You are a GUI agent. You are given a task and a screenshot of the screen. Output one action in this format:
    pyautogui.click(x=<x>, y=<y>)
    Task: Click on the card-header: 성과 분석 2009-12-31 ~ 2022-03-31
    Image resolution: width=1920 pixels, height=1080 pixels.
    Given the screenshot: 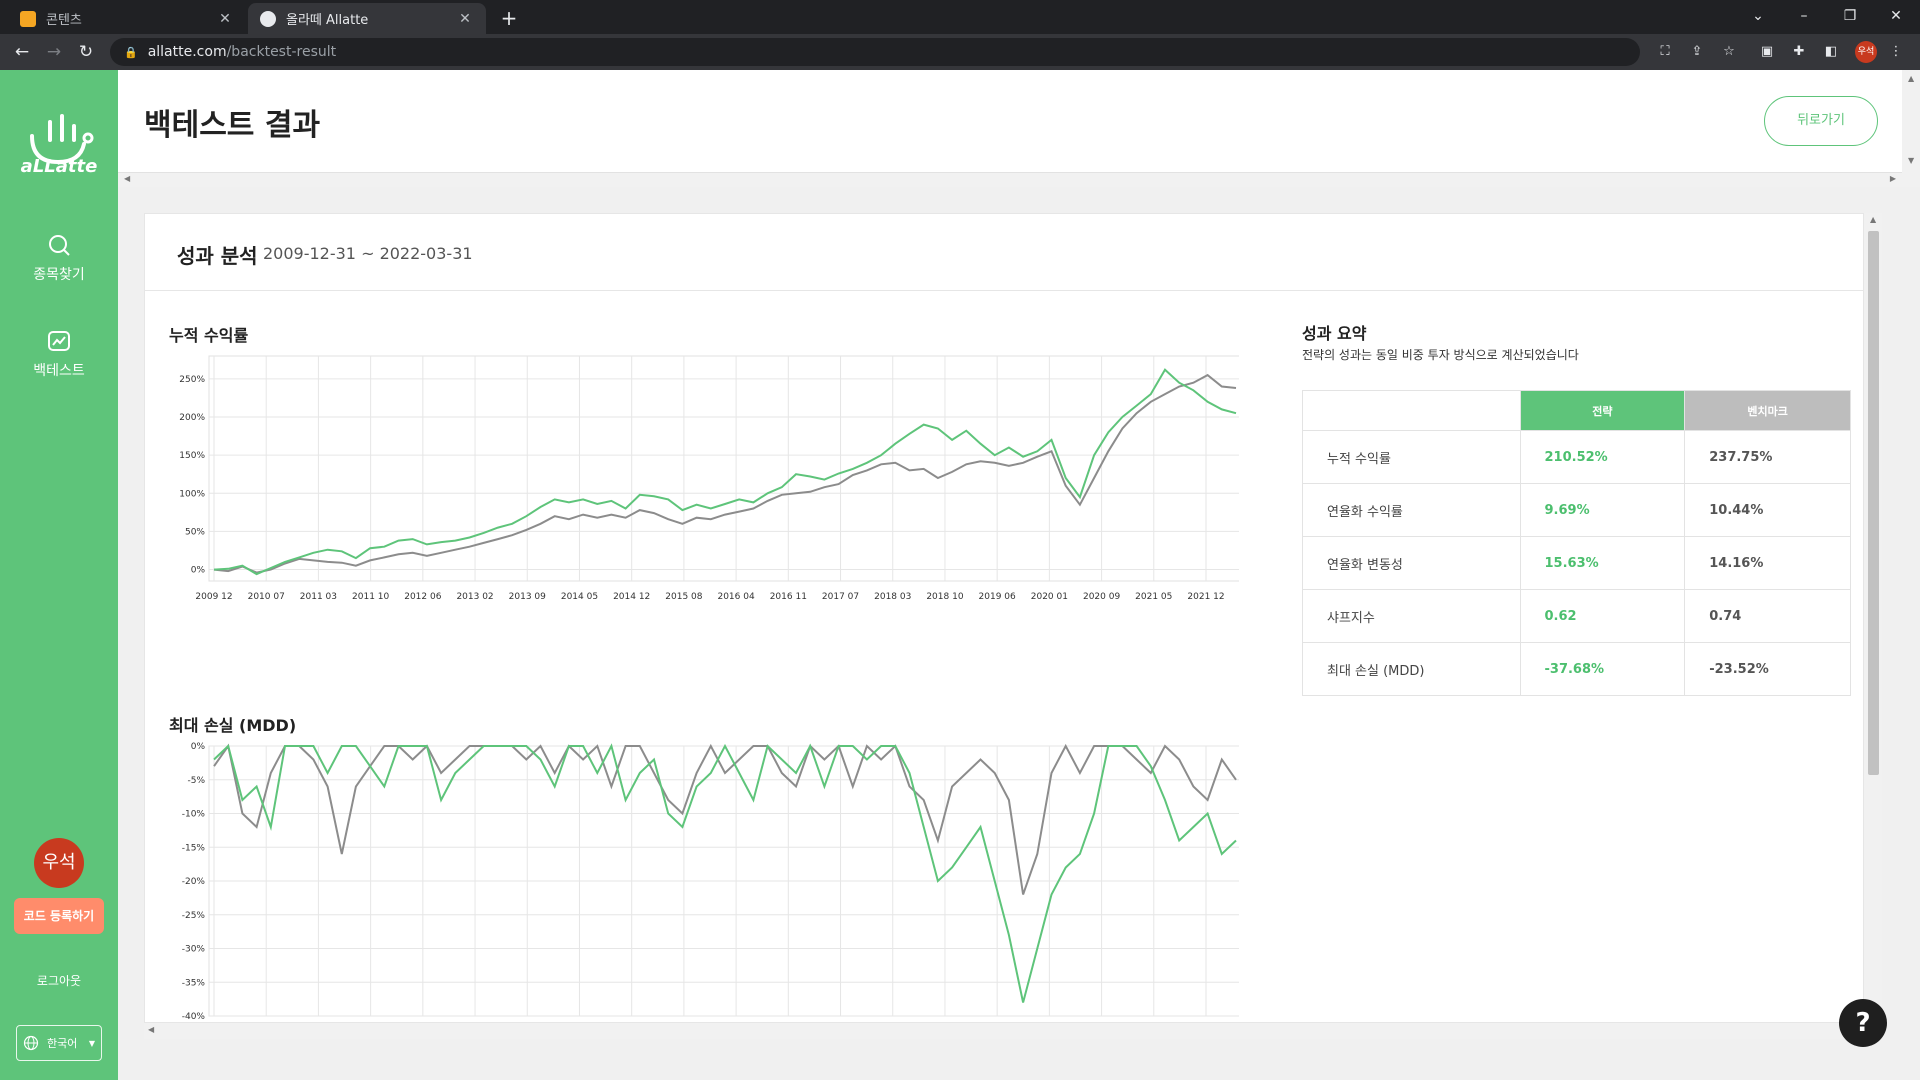 What is the action you would take?
    pyautogui.click(x=1004, y=252)
    